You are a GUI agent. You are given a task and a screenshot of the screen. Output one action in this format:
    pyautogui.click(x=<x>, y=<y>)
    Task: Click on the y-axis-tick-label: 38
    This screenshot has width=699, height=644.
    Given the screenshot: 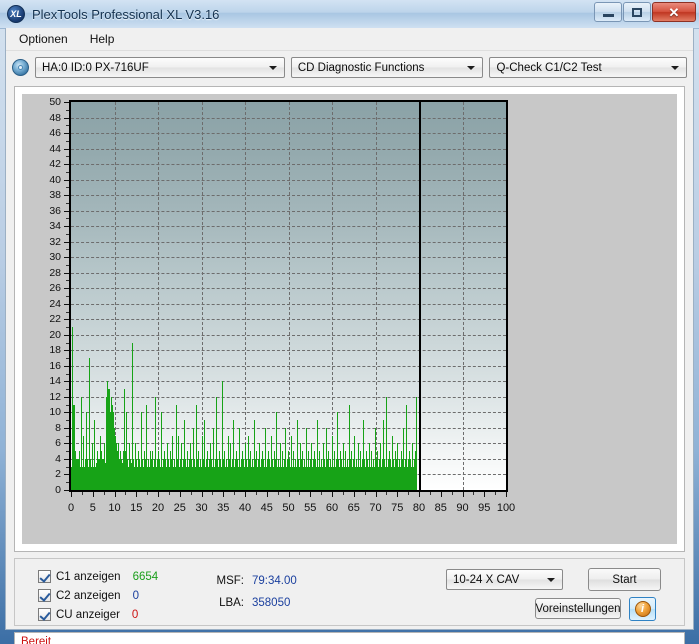 What is the action you would take?
    pyautogui.click(x=55, y=195)
    